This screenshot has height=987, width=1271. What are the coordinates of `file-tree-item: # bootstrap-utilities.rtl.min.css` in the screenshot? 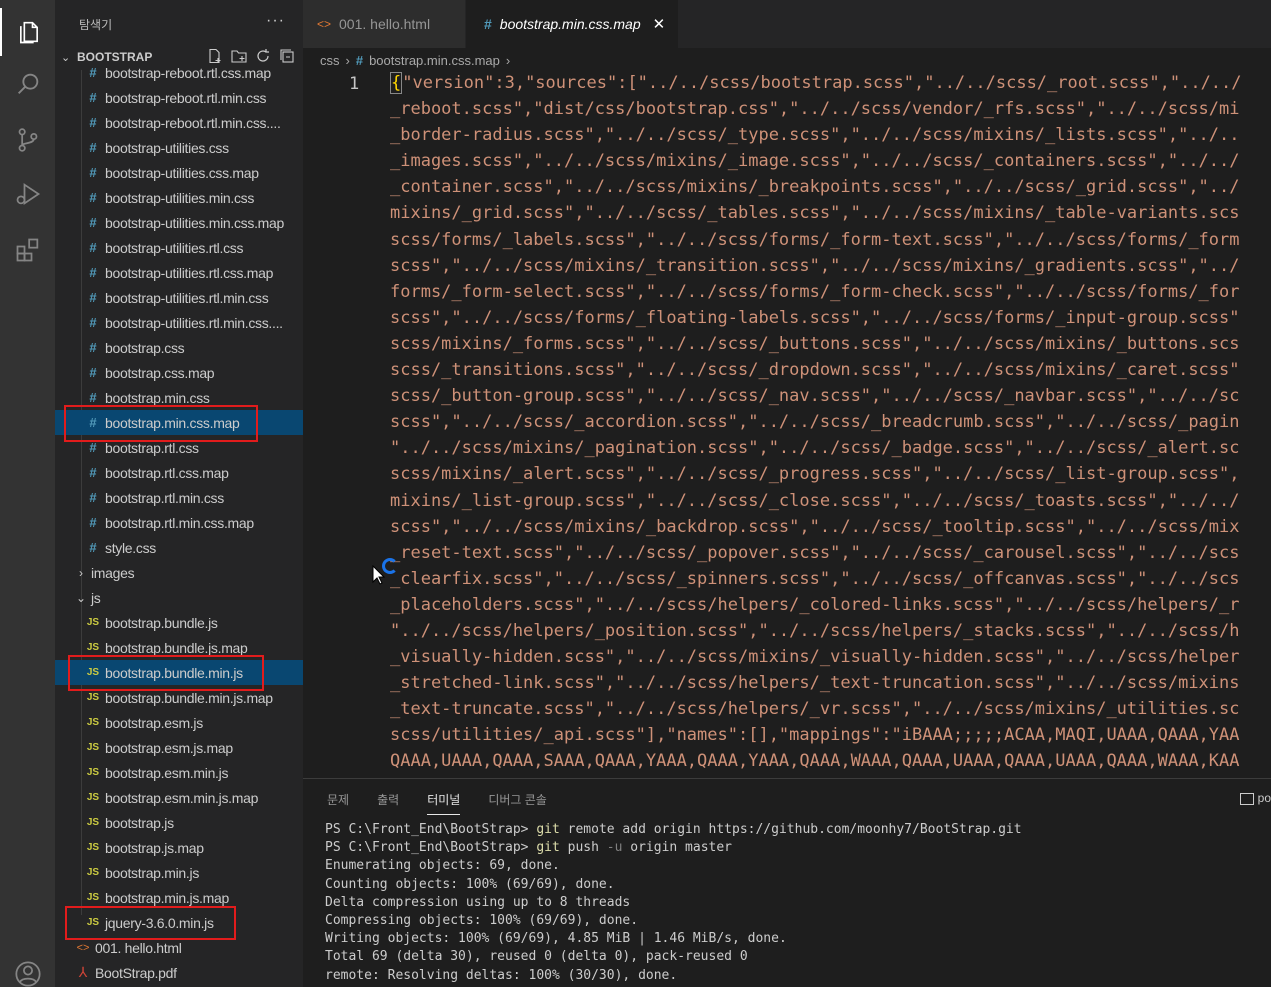 It's located at (179, 297).